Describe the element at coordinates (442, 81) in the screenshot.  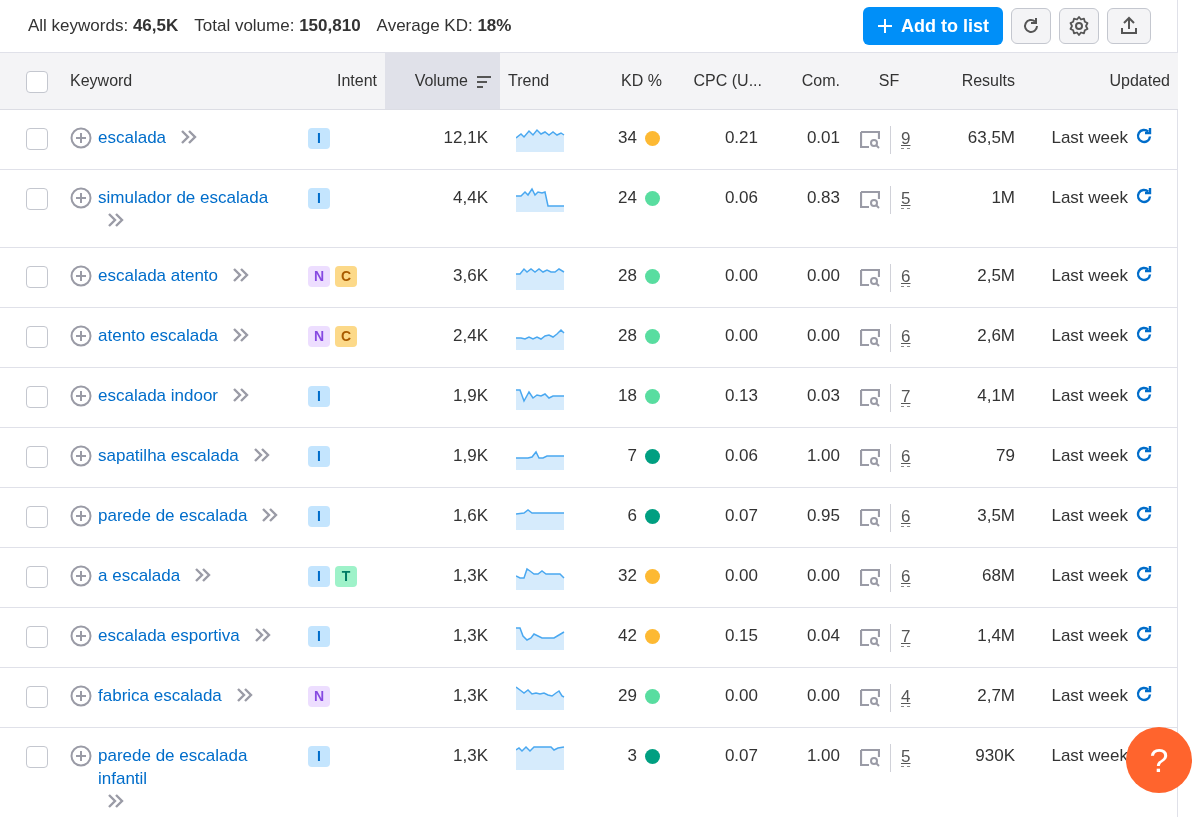
I see `column-header: Volume` at that location.